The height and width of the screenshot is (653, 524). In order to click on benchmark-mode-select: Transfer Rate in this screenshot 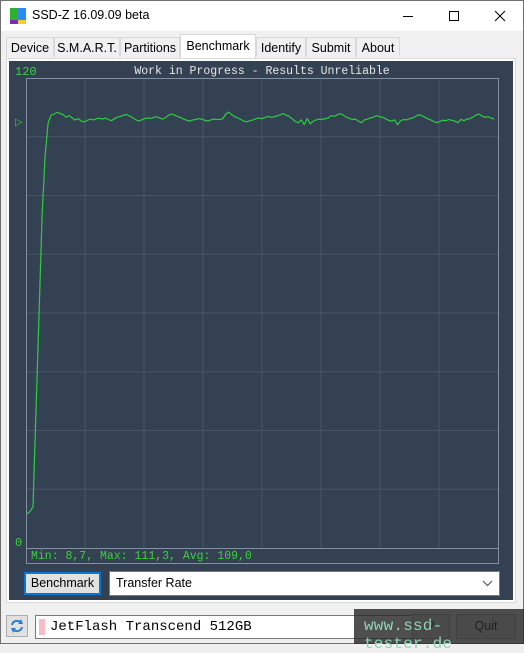, I will do `click(304, 583)`.